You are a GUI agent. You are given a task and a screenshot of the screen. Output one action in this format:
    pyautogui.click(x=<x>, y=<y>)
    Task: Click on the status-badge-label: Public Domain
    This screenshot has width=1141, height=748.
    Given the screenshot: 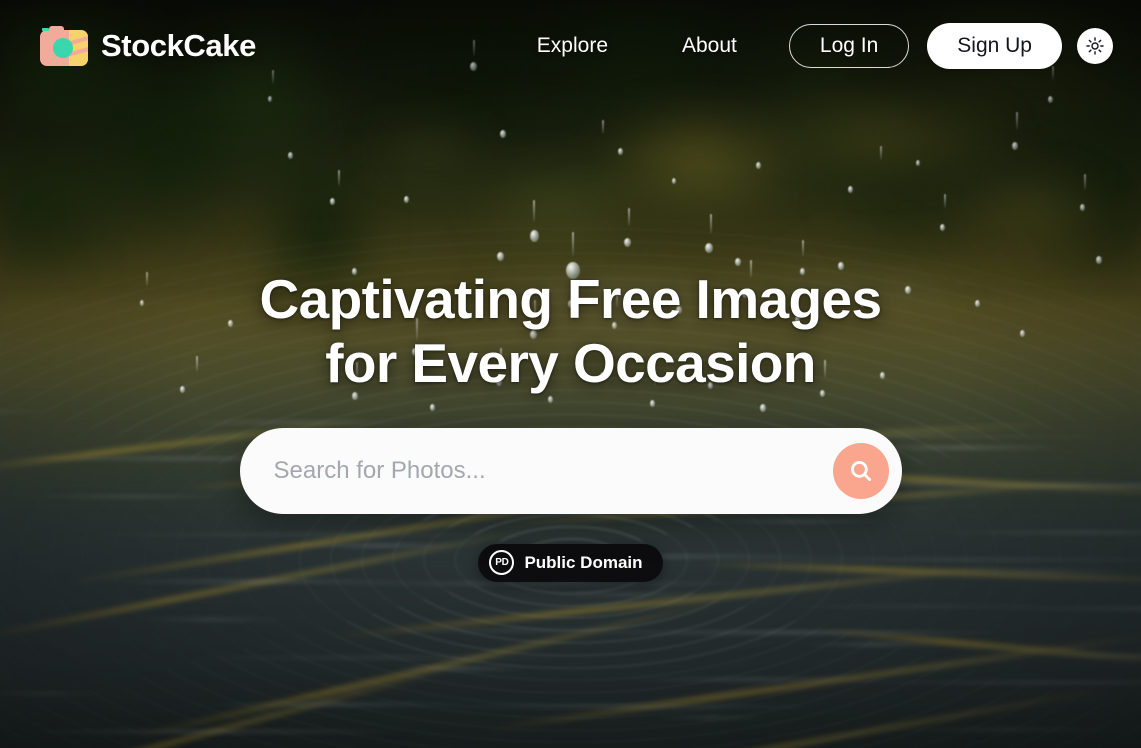 What is the action you would take?
    pyautogui.click(x=583, y=562)
    